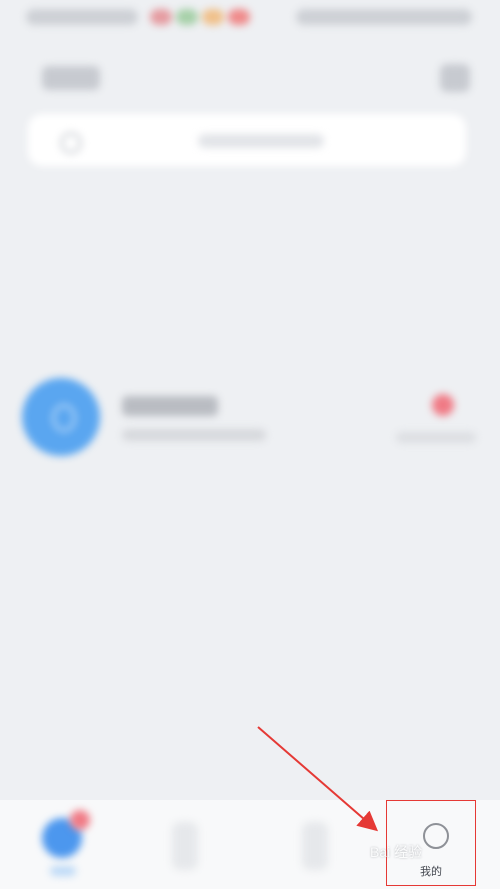  I want to click on search-icon, so click(71, 143).